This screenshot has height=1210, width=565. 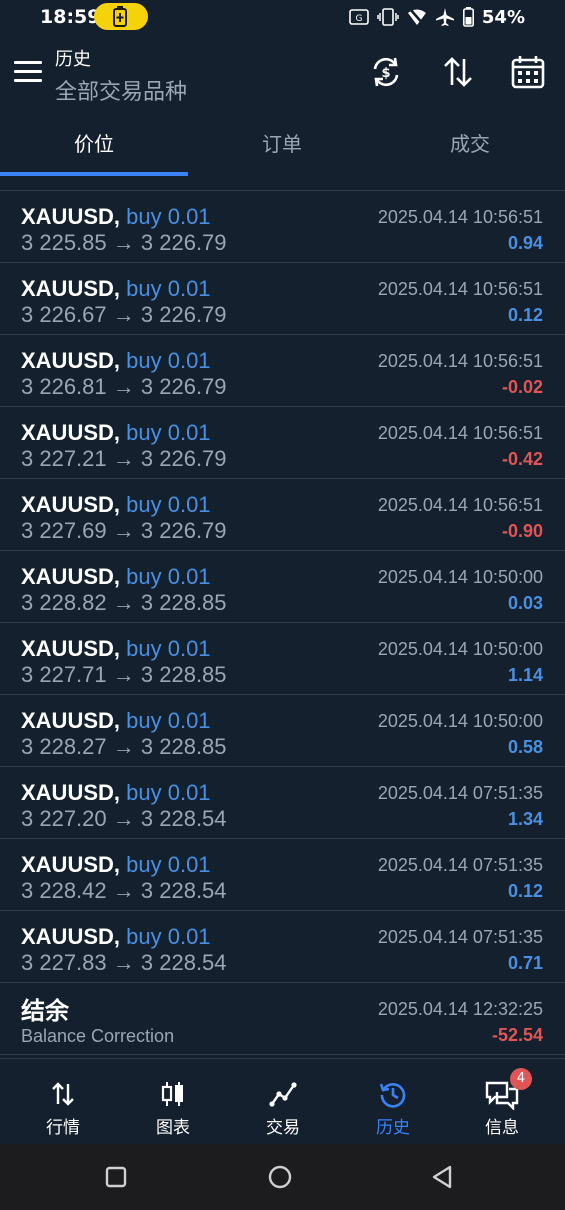 I want to click on deal-time: 2025.04.14 10:50:00, so click(x=460, y=577).